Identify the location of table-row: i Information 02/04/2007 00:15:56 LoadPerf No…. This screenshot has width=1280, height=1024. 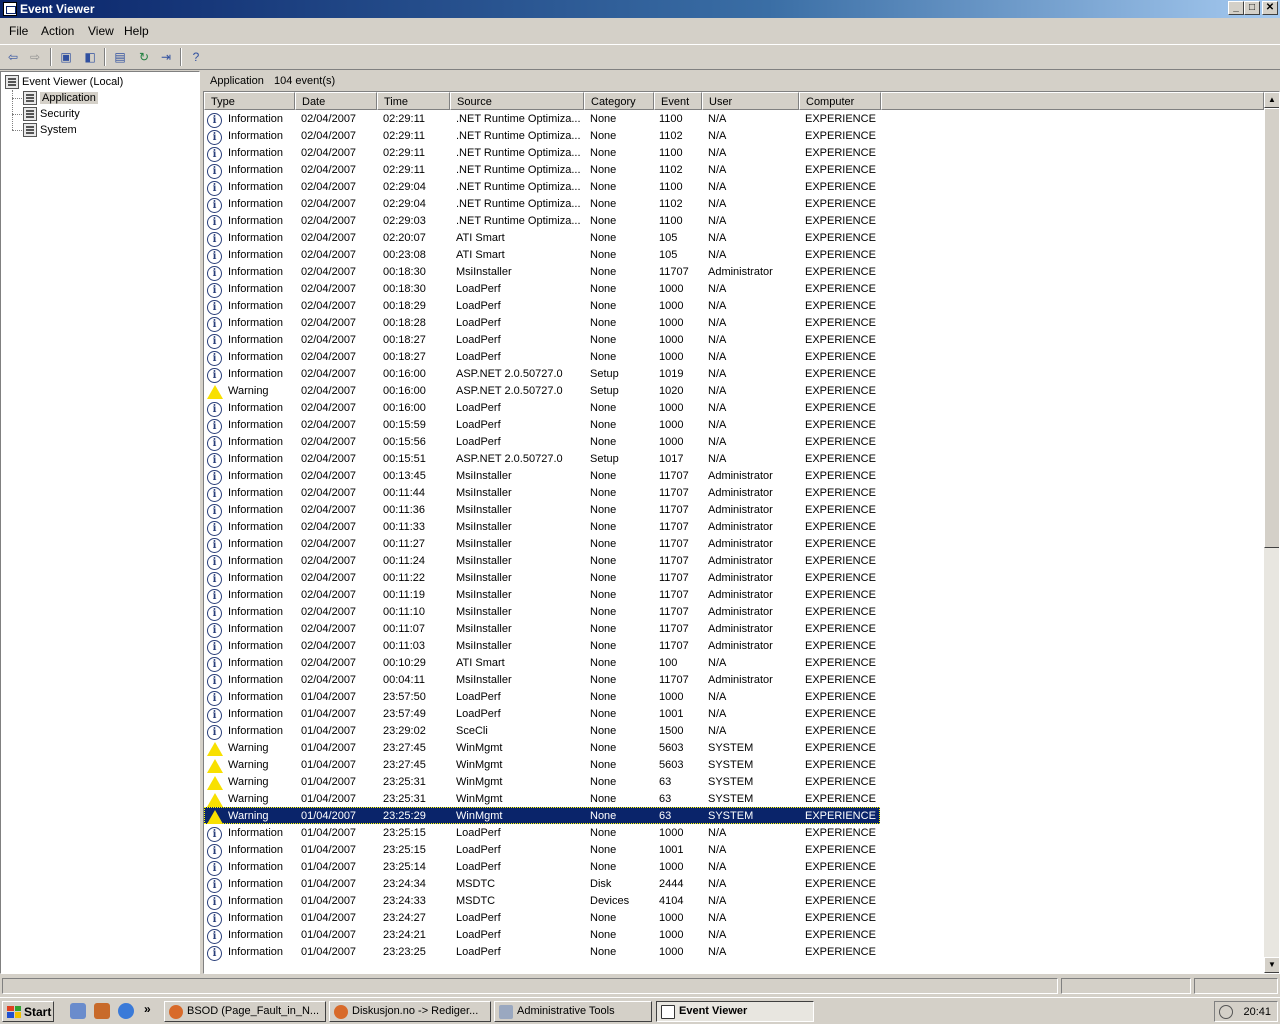
(542, 442).